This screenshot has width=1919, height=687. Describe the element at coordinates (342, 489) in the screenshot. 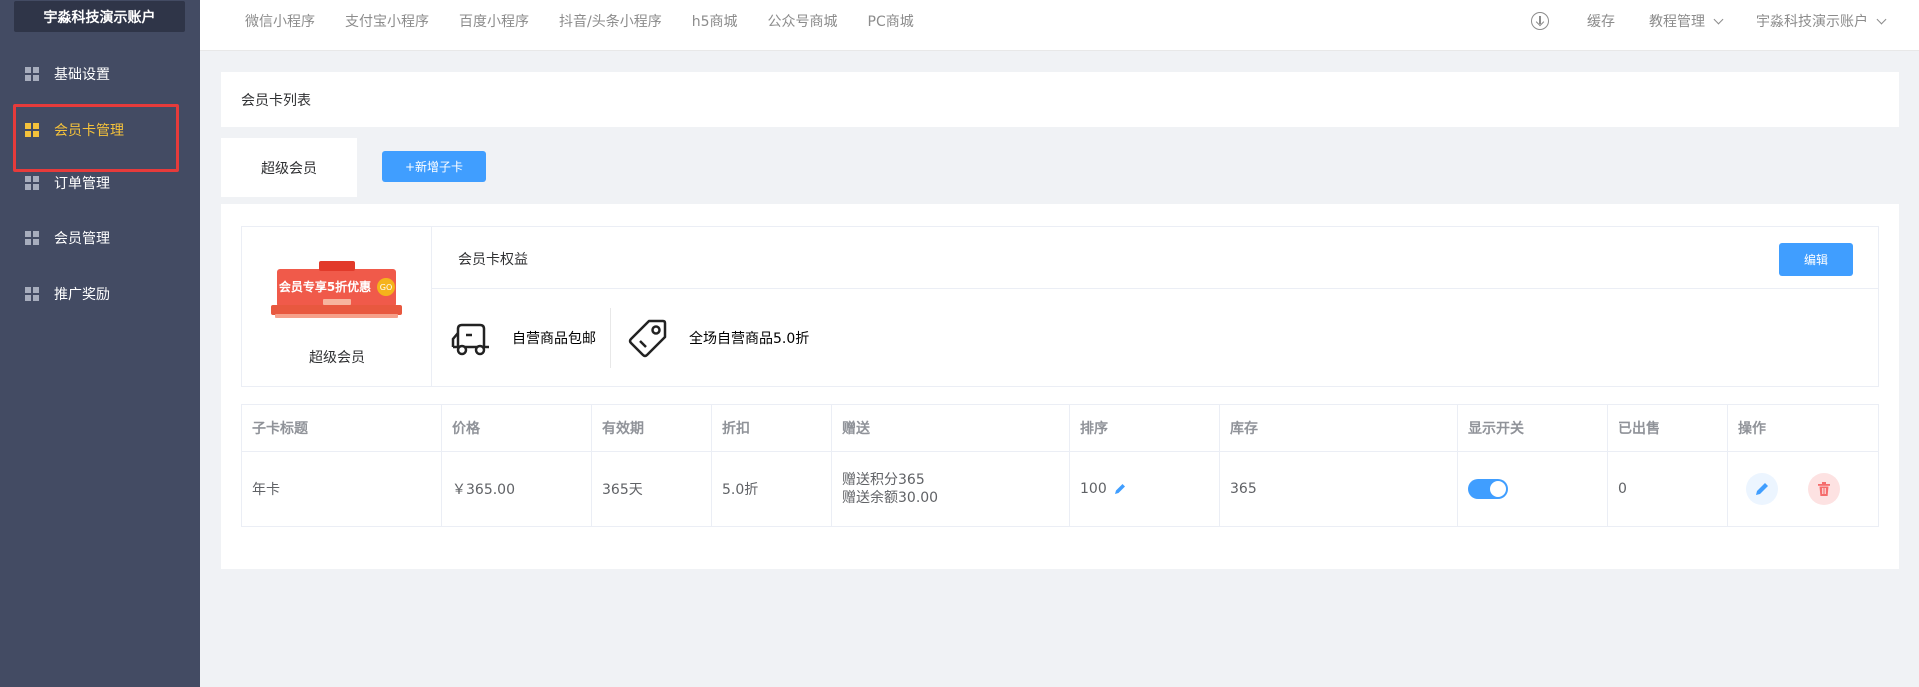

I see `cell-title: 年卡` at that location.